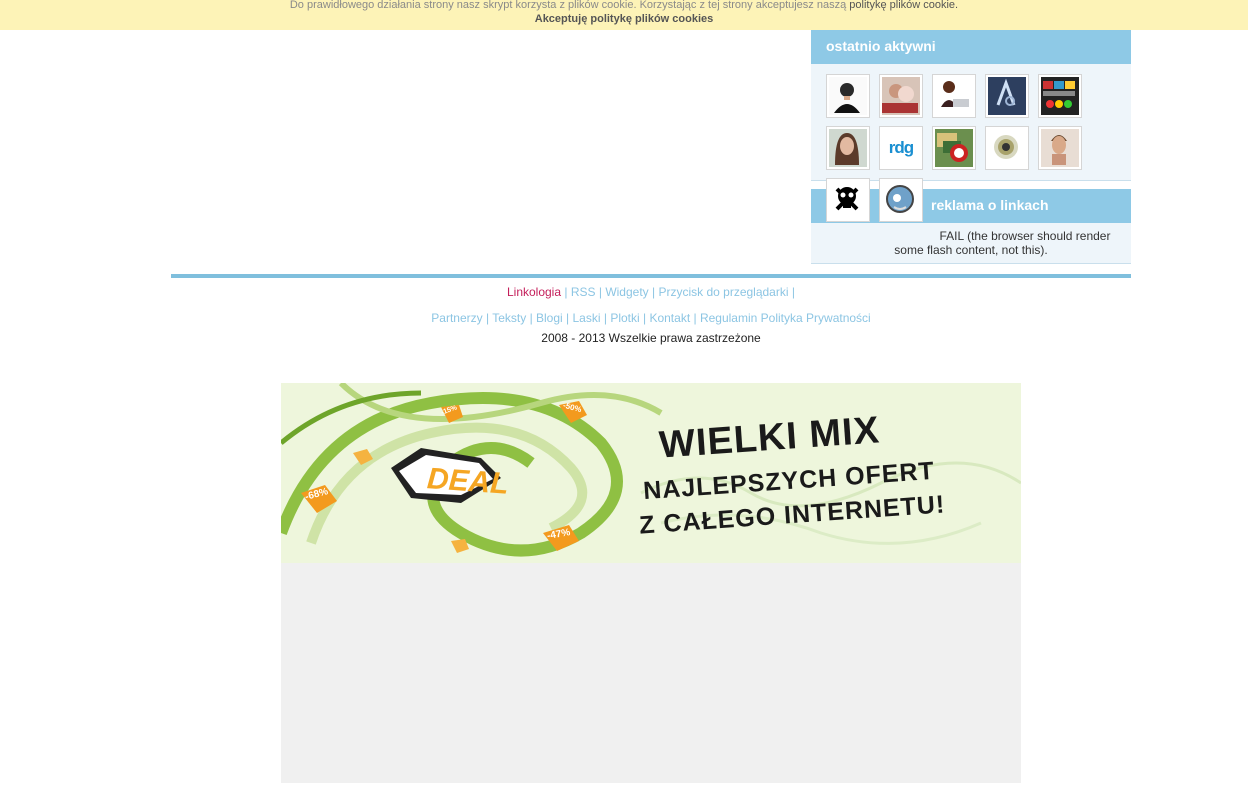 The height and width of the screenshot is (791, 1248). What do you see at coordinates (587, 318) in the screenshot?
I see `footer-link-girls: Laski` at bounding box center [587, 318].